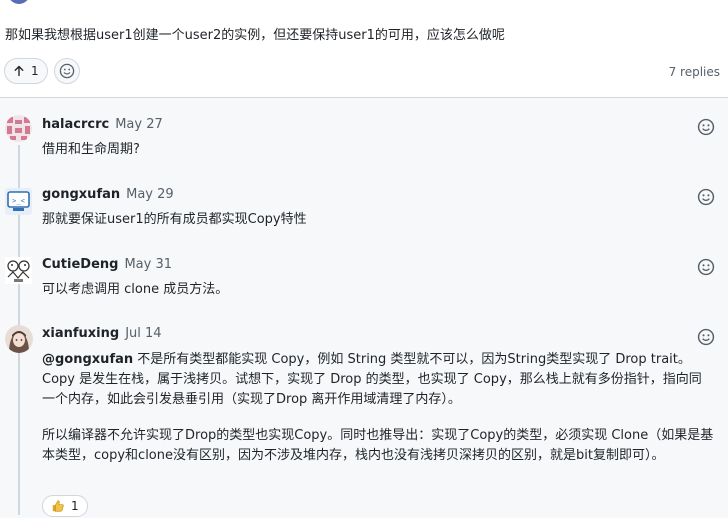  Describe the element at coordinates (139, 124) in the screenshot. I see `comment-date: May 27` at that location.